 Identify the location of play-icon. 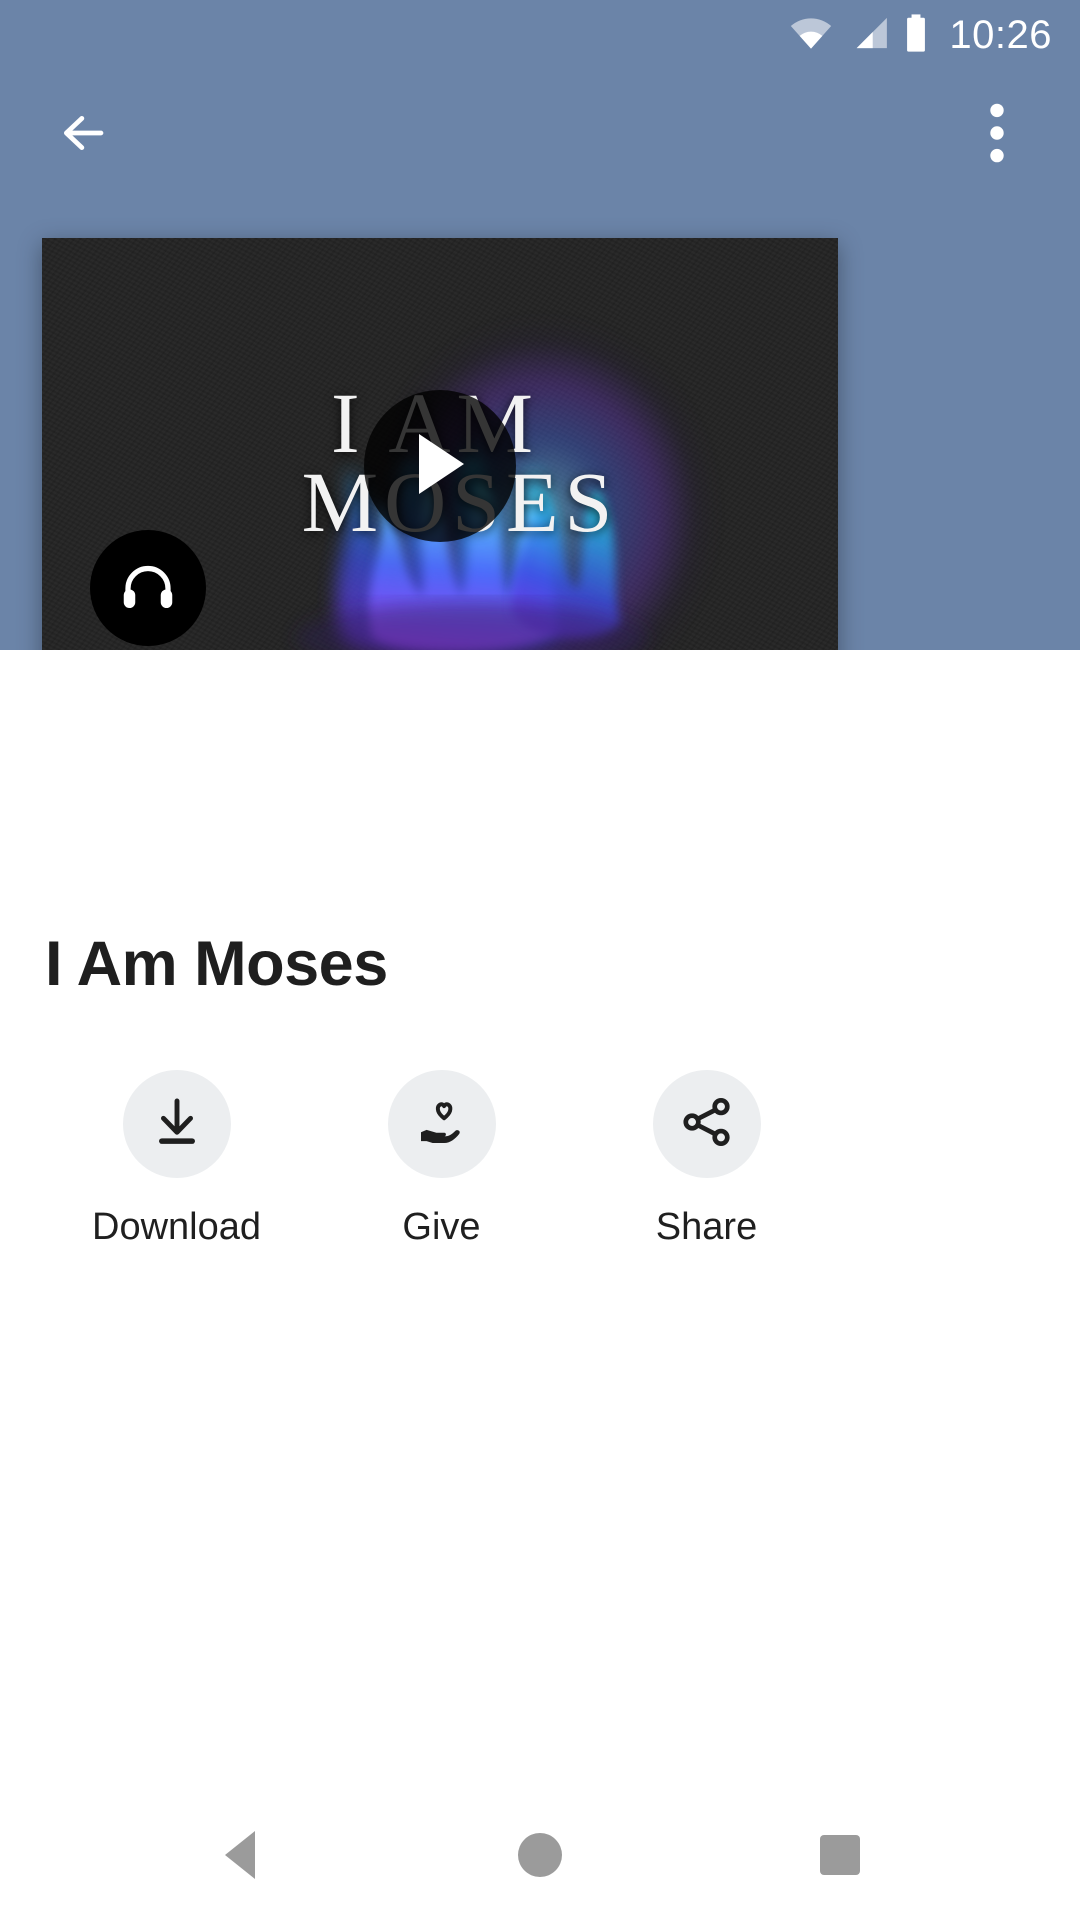
(440, 466).